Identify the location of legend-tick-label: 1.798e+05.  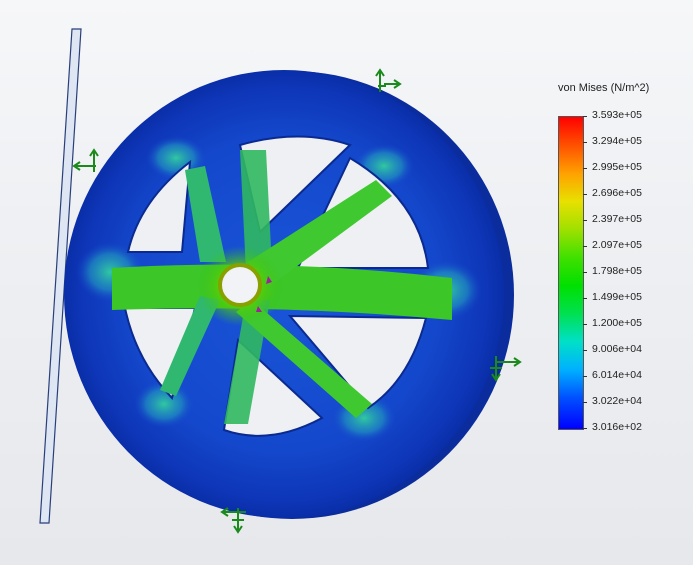
(617, 271).